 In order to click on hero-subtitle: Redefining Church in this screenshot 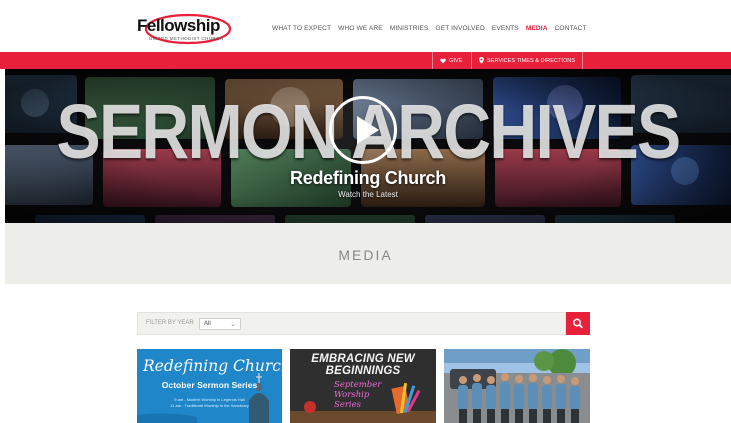, I will do `click(368, 178)`.